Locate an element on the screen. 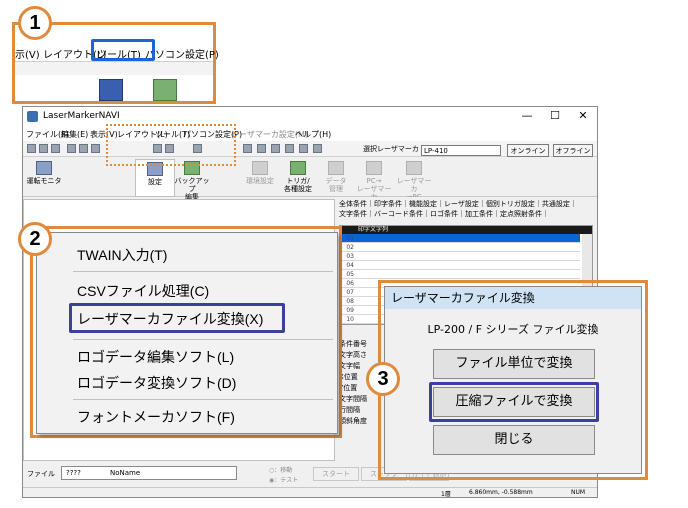  trigger-button: トリガ/ 各種設定 is located at coordinates (298, 177).